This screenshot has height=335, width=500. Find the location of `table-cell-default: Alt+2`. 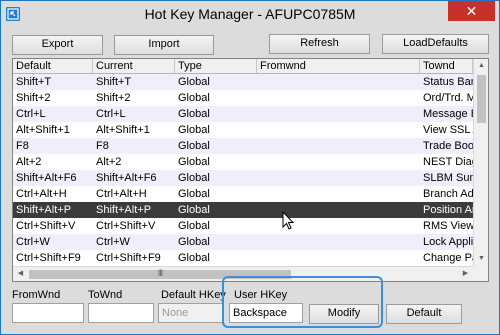

table-cell-default: Alt+2 is located at coordinates (29, 162).